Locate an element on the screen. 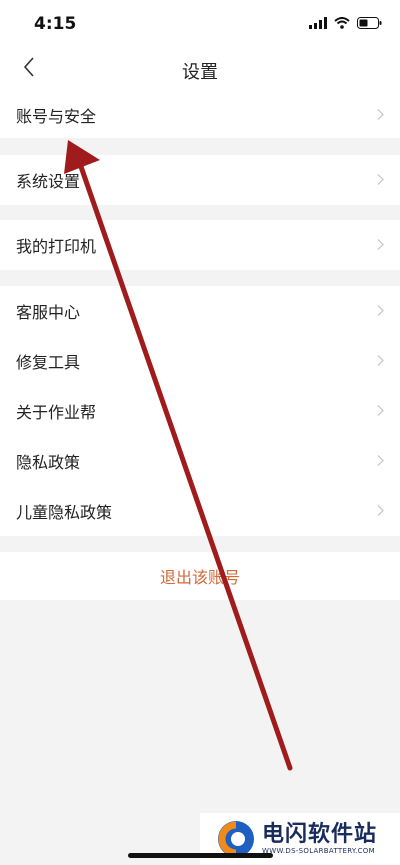  menu-item-label: 隐私政策 is located at coordinates (48, 462).